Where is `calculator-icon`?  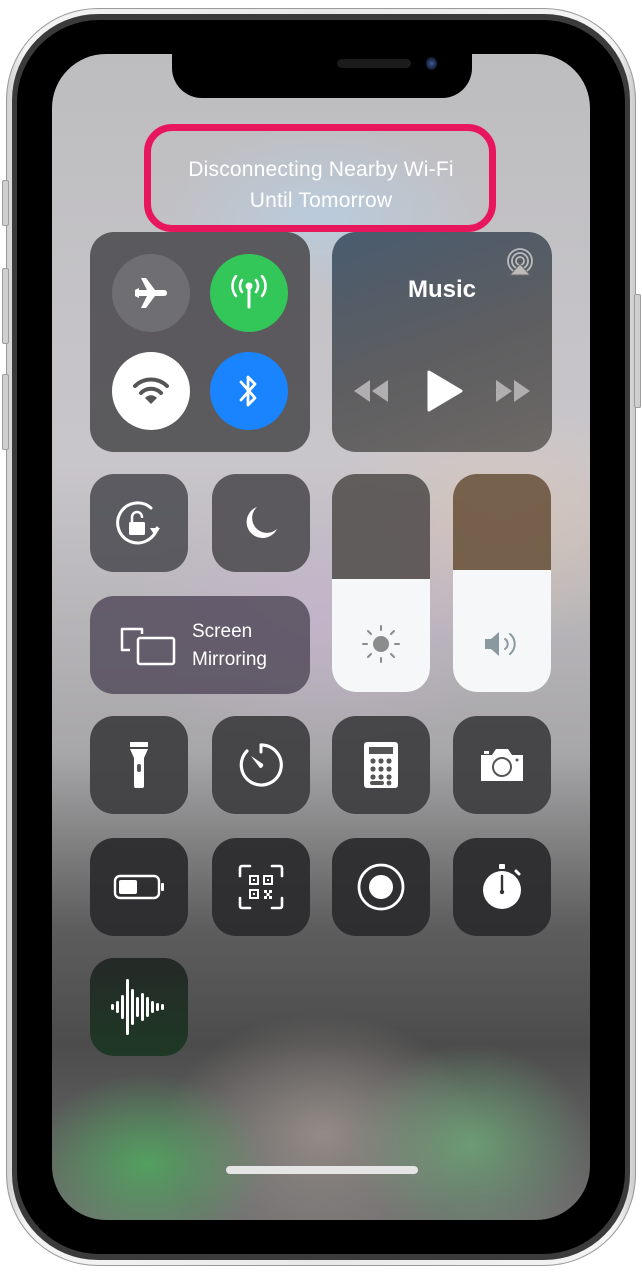 calculator-icon is located at coordinates (381, 765).